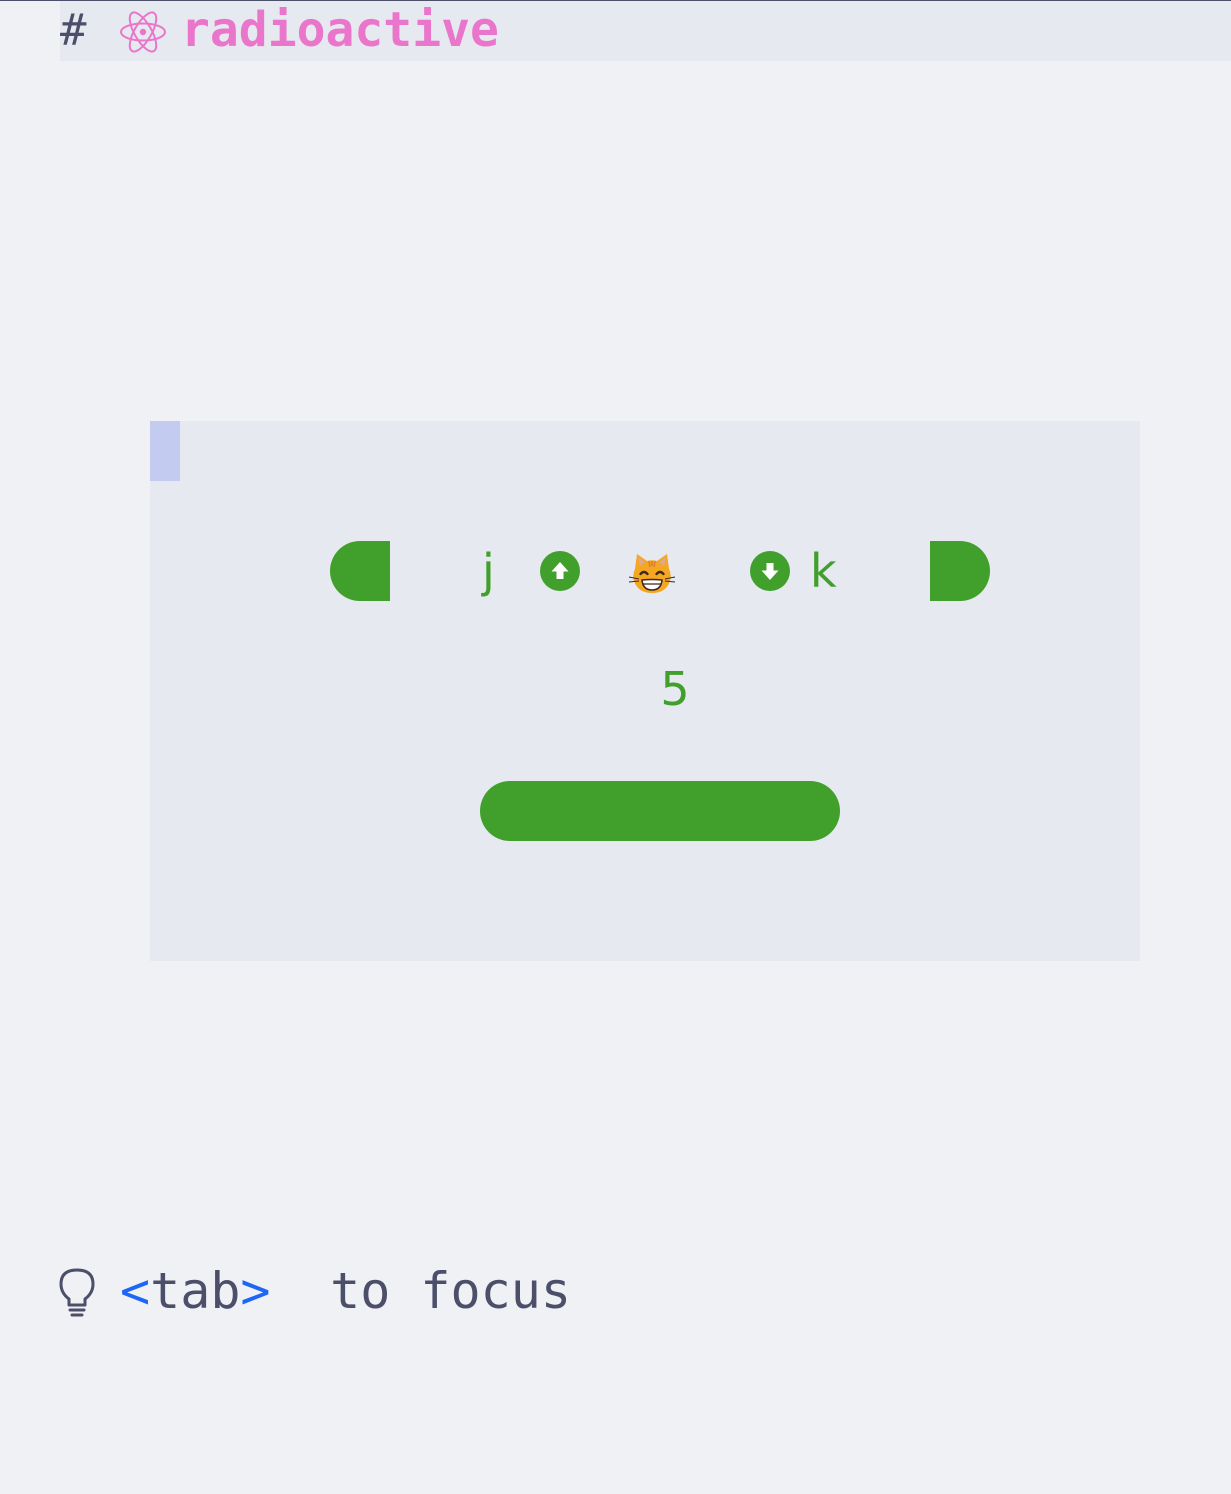  What do you see at coordinates (143, 32) in the screenshot?
I see `atom-icon` at bounding box center [143, 32].